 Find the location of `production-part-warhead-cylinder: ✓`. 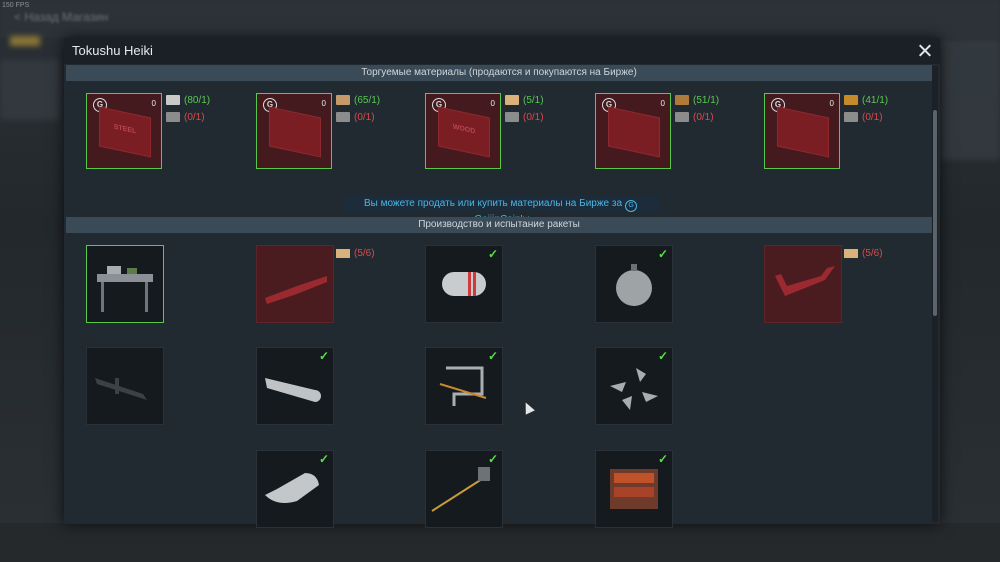

production-part-warhead-cylinder: ✓ is located at coordinates (464, 284).